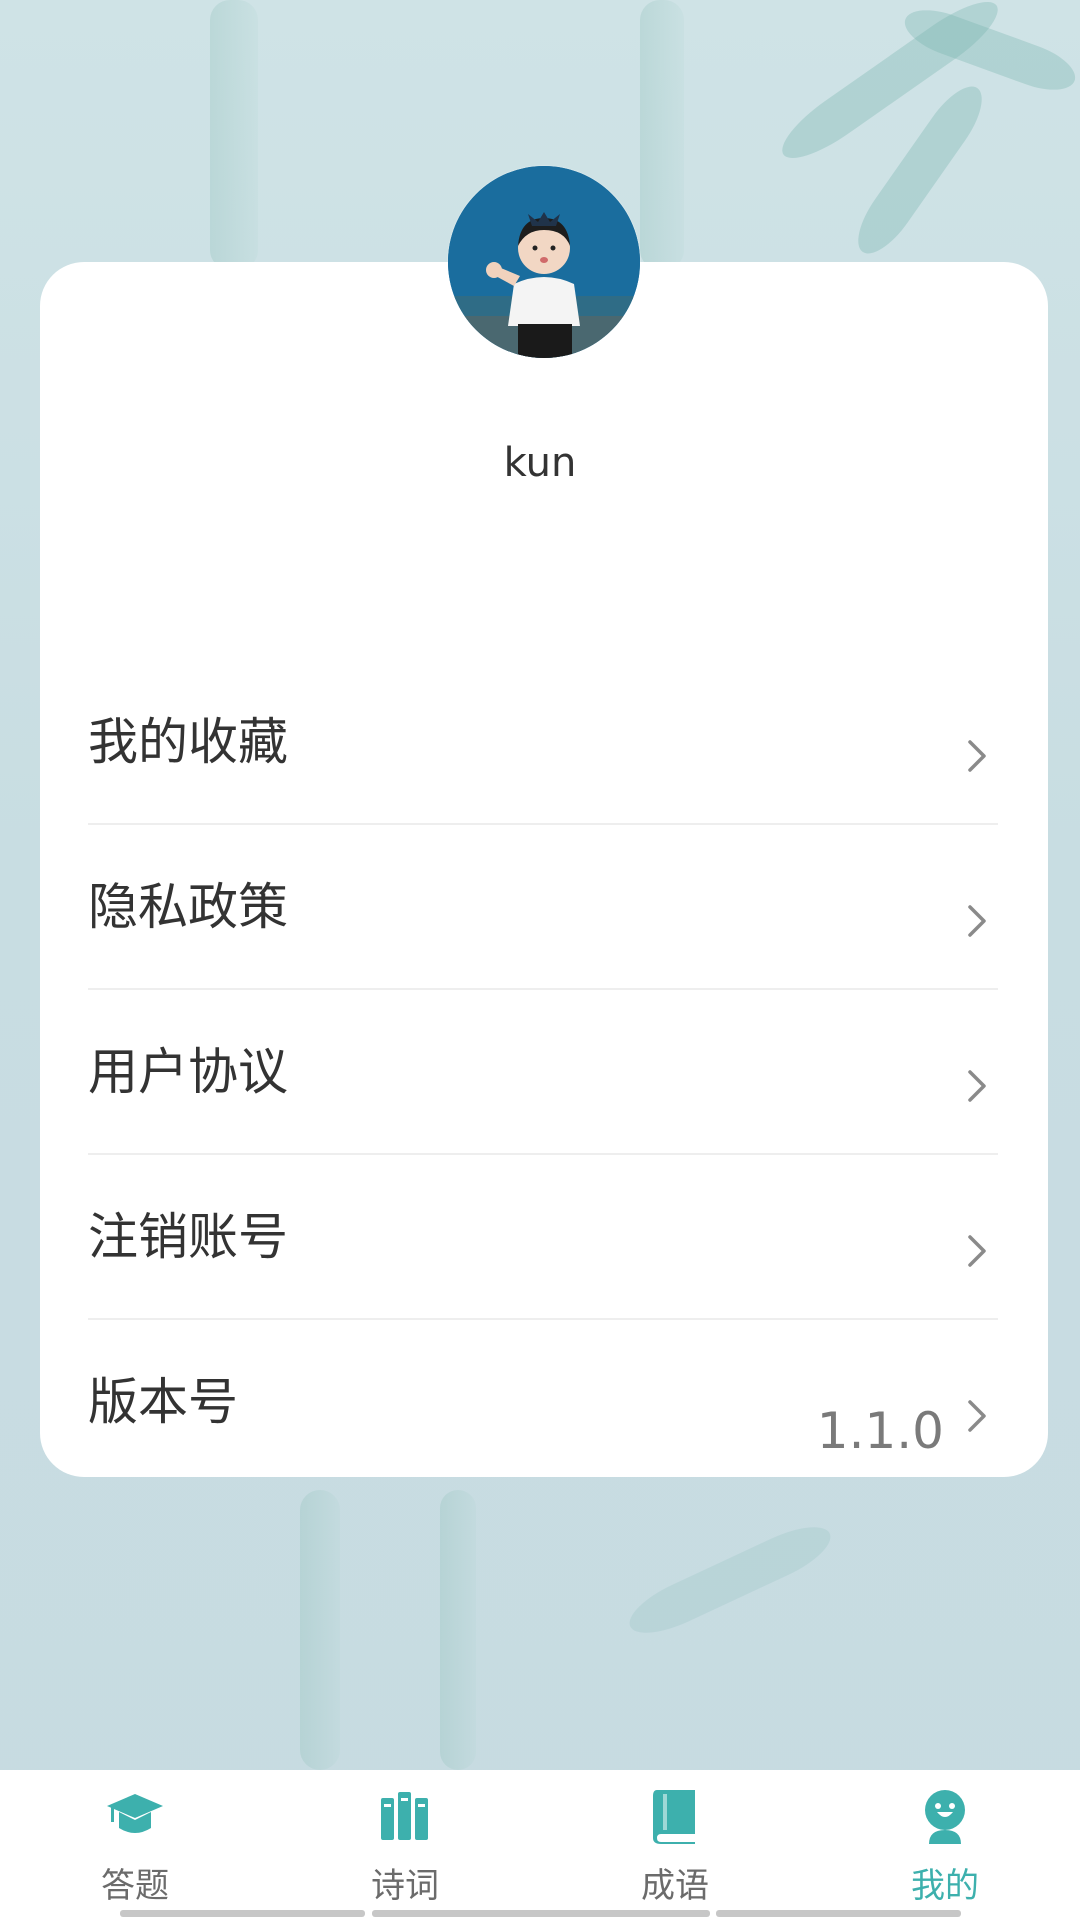 Image resolution: width=1080 pixels, height=1920 pixels. Describe the element at coordinates (543, 1237) in the screenshot. I see `menu-item-delete-account: 注销账号` at that location.